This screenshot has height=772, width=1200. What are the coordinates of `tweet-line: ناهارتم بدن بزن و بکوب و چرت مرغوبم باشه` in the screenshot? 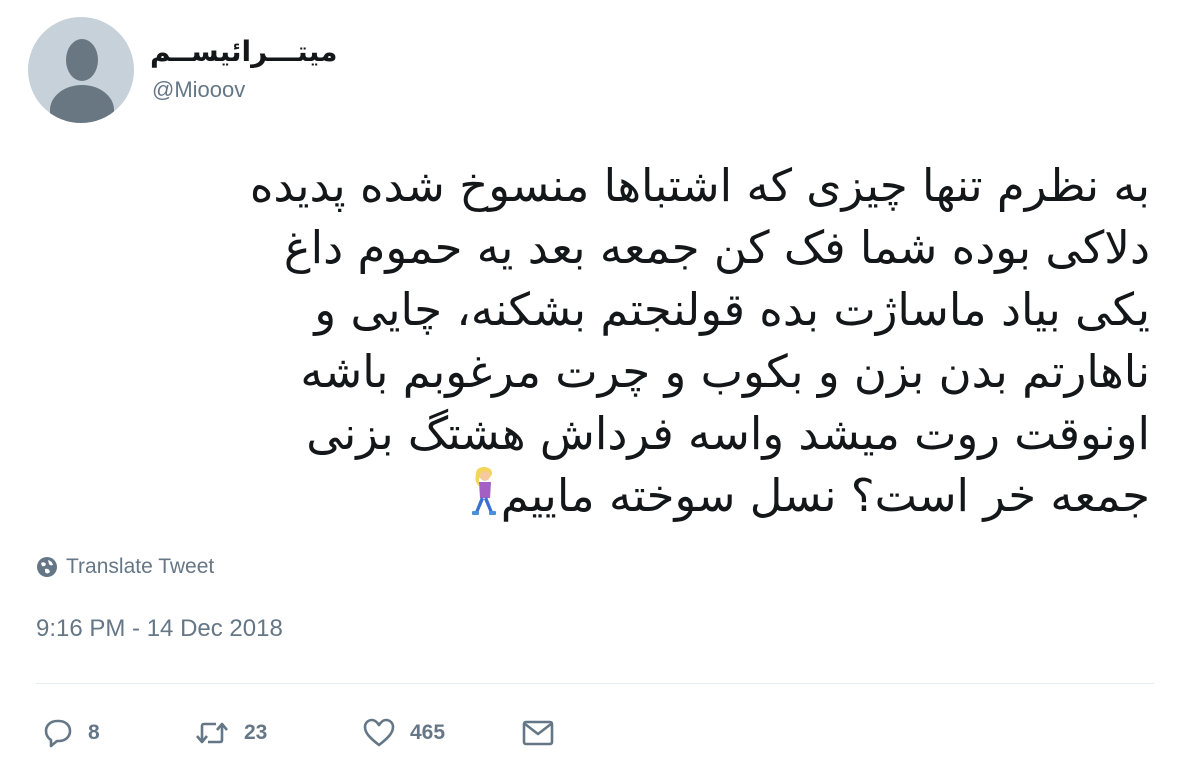 It's located at (725, 371).